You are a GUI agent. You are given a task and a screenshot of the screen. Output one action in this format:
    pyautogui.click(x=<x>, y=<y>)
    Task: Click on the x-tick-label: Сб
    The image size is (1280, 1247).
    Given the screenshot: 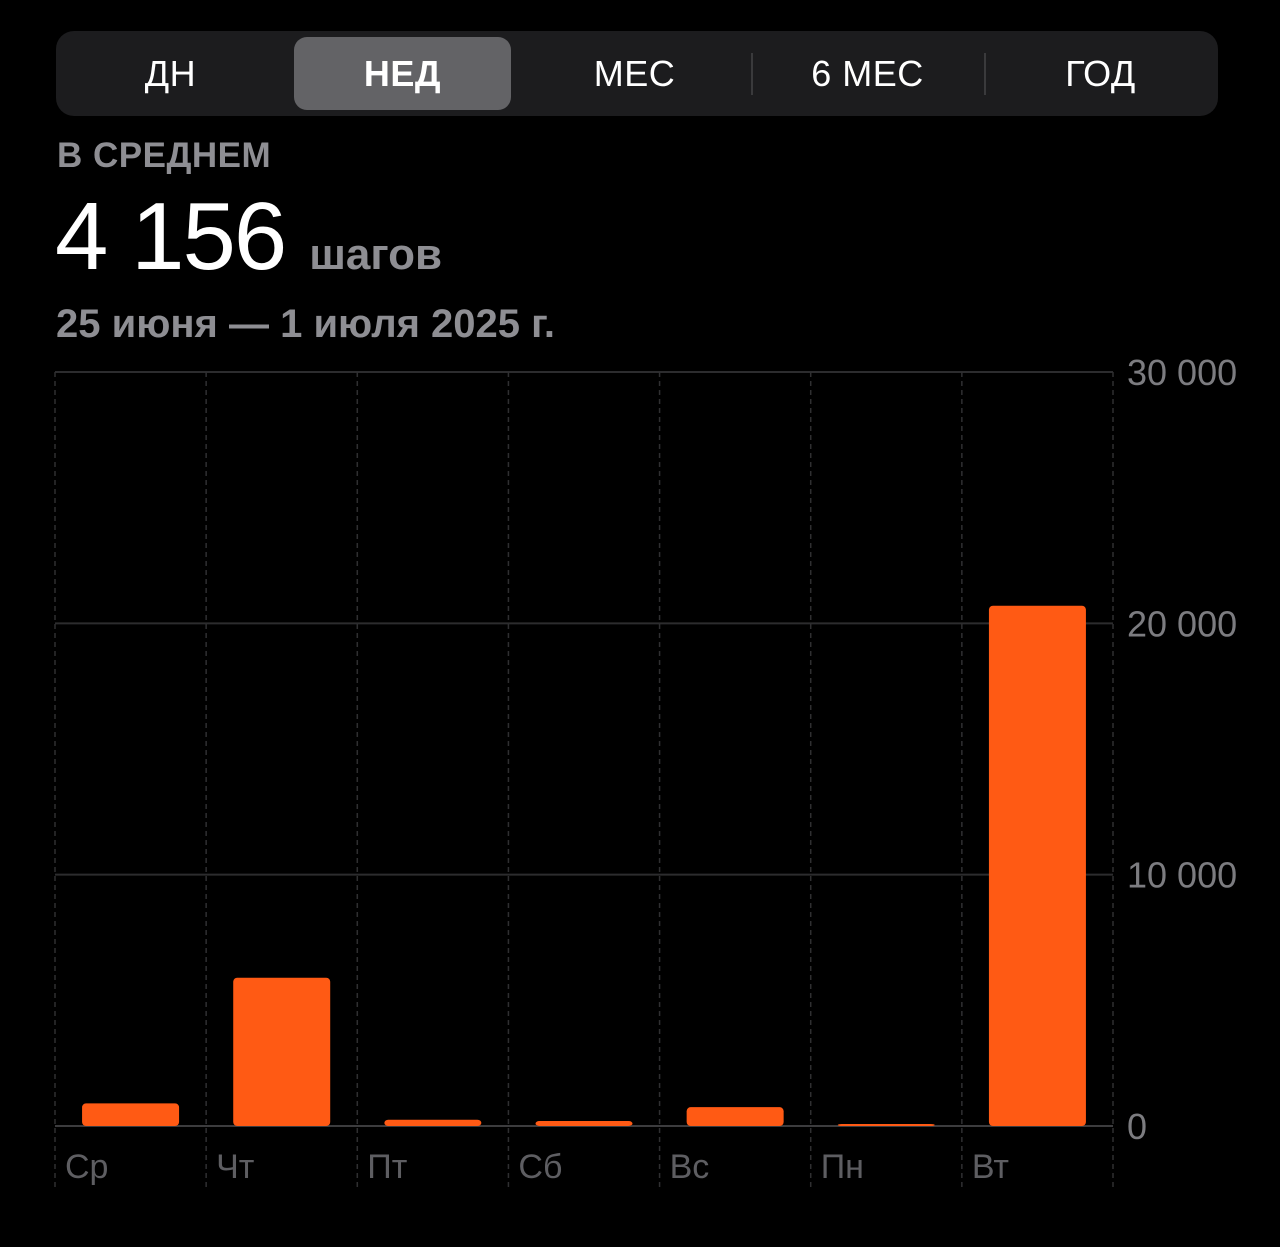 What is the action you would take?
    pyautogui.click(x=540, y=1167)
    